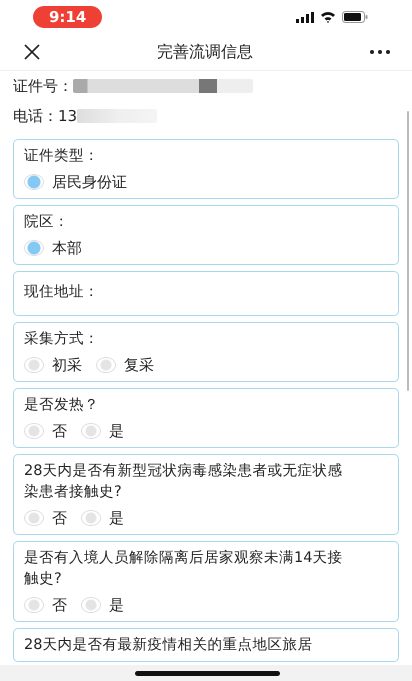 The image size is (412, 681). What do you see at coordinates (53, 365) in the screenshot?
I see `radio-option: 初采` at bounding box center [53, 365].